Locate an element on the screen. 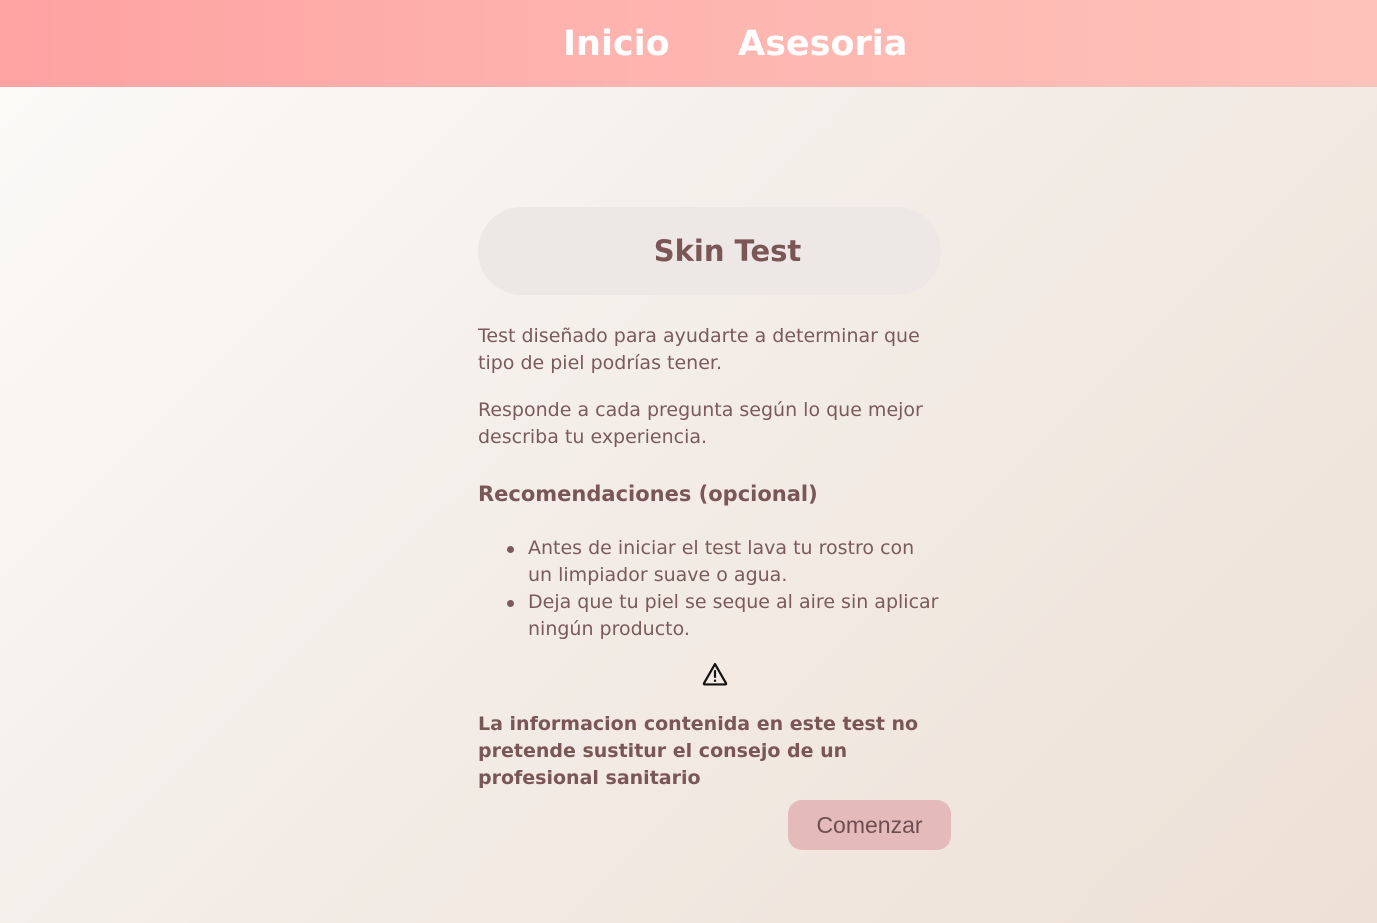  page-title-pill: Skin Test is located at coordinates (709, 251).